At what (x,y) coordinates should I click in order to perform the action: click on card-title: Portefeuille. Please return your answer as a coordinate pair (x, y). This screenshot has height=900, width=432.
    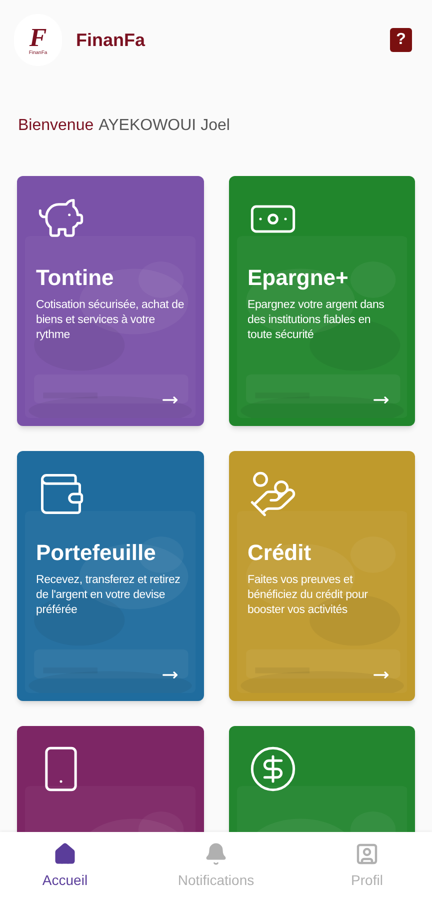
    Looking at the image, I should click on (96, 552).